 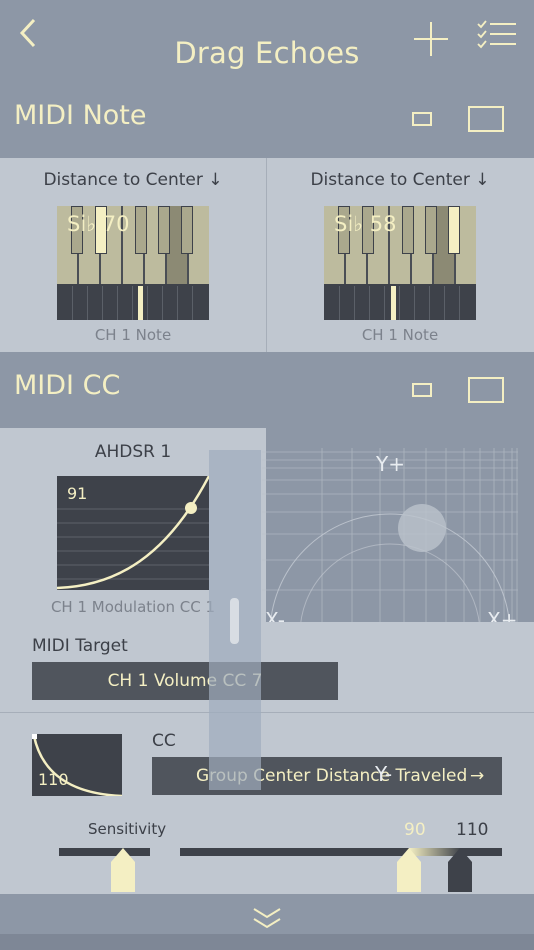 I want to click on arrow-right-icon: →, so click(x=477, y=776).